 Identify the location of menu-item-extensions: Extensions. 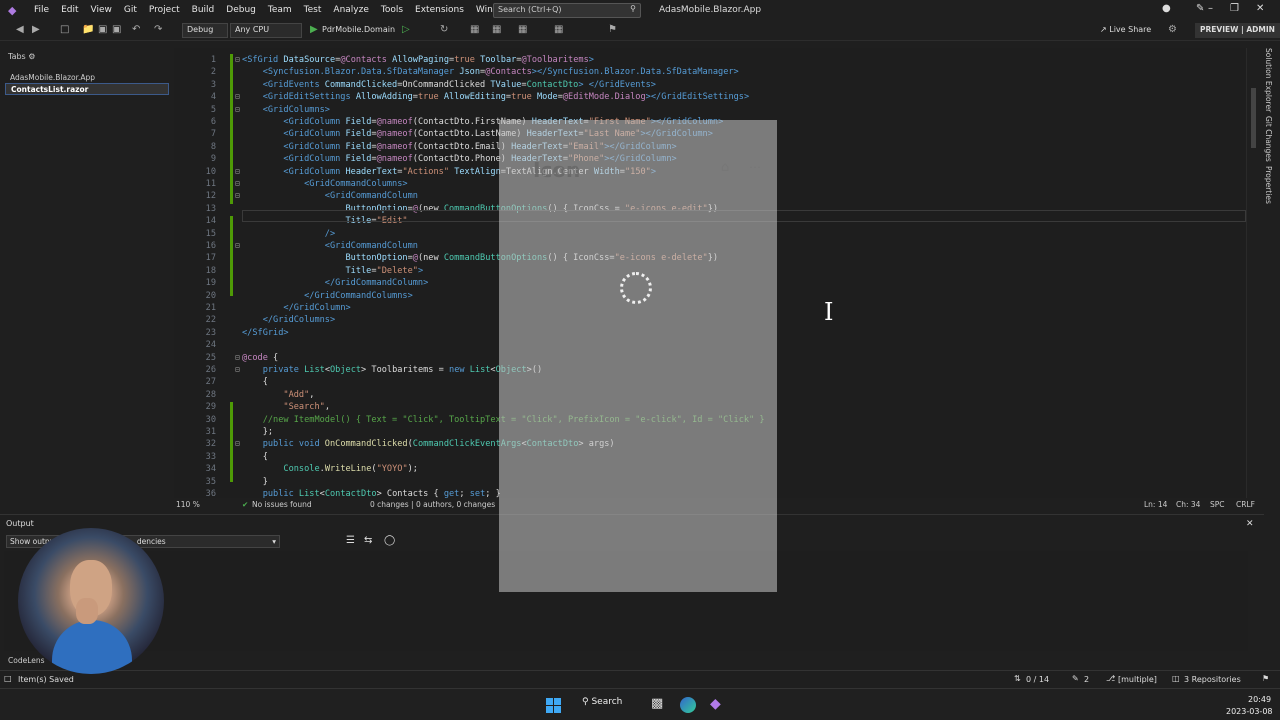
(439, 10).